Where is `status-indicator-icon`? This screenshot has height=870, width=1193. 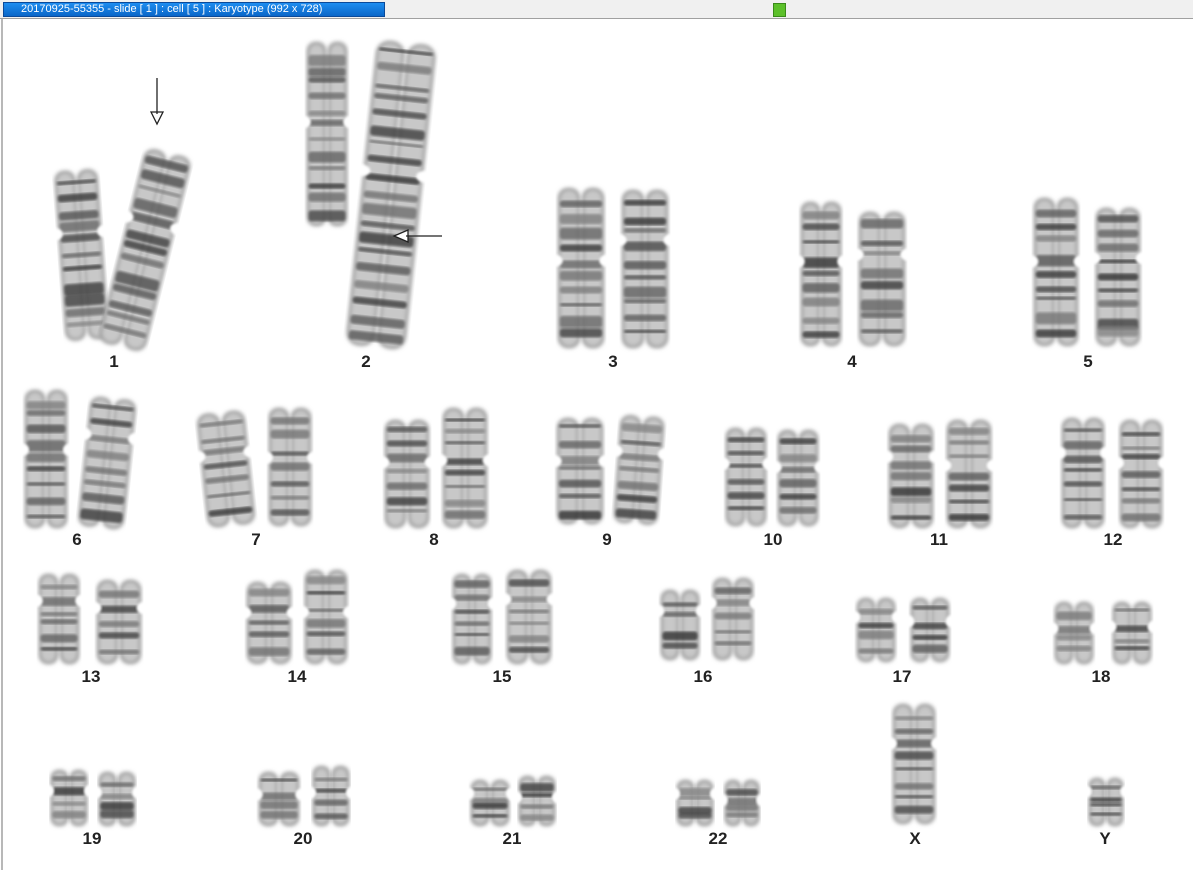 status-indicator-icon is located at coordinates (779, 10).